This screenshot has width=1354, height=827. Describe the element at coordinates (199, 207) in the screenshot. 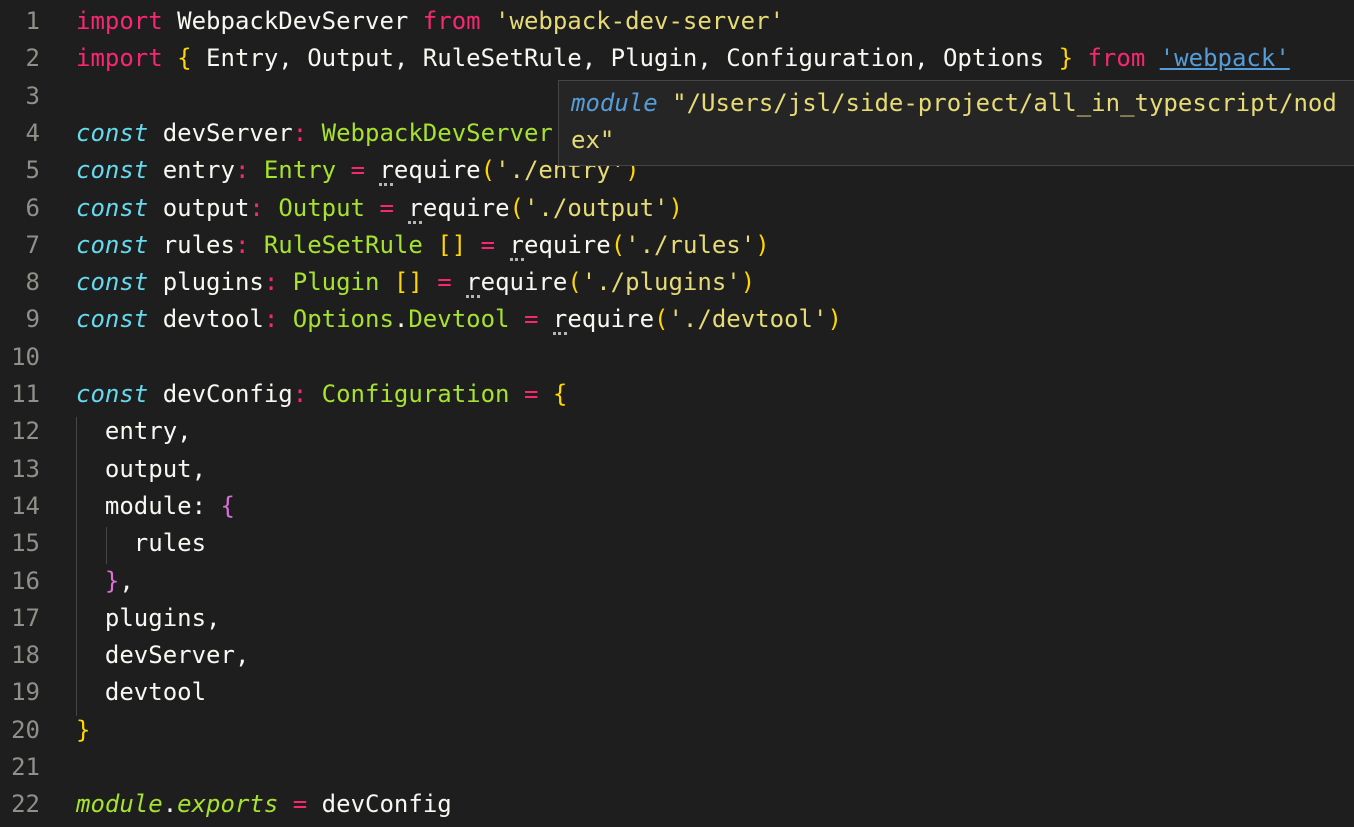

I see `code-token: output` at that location.